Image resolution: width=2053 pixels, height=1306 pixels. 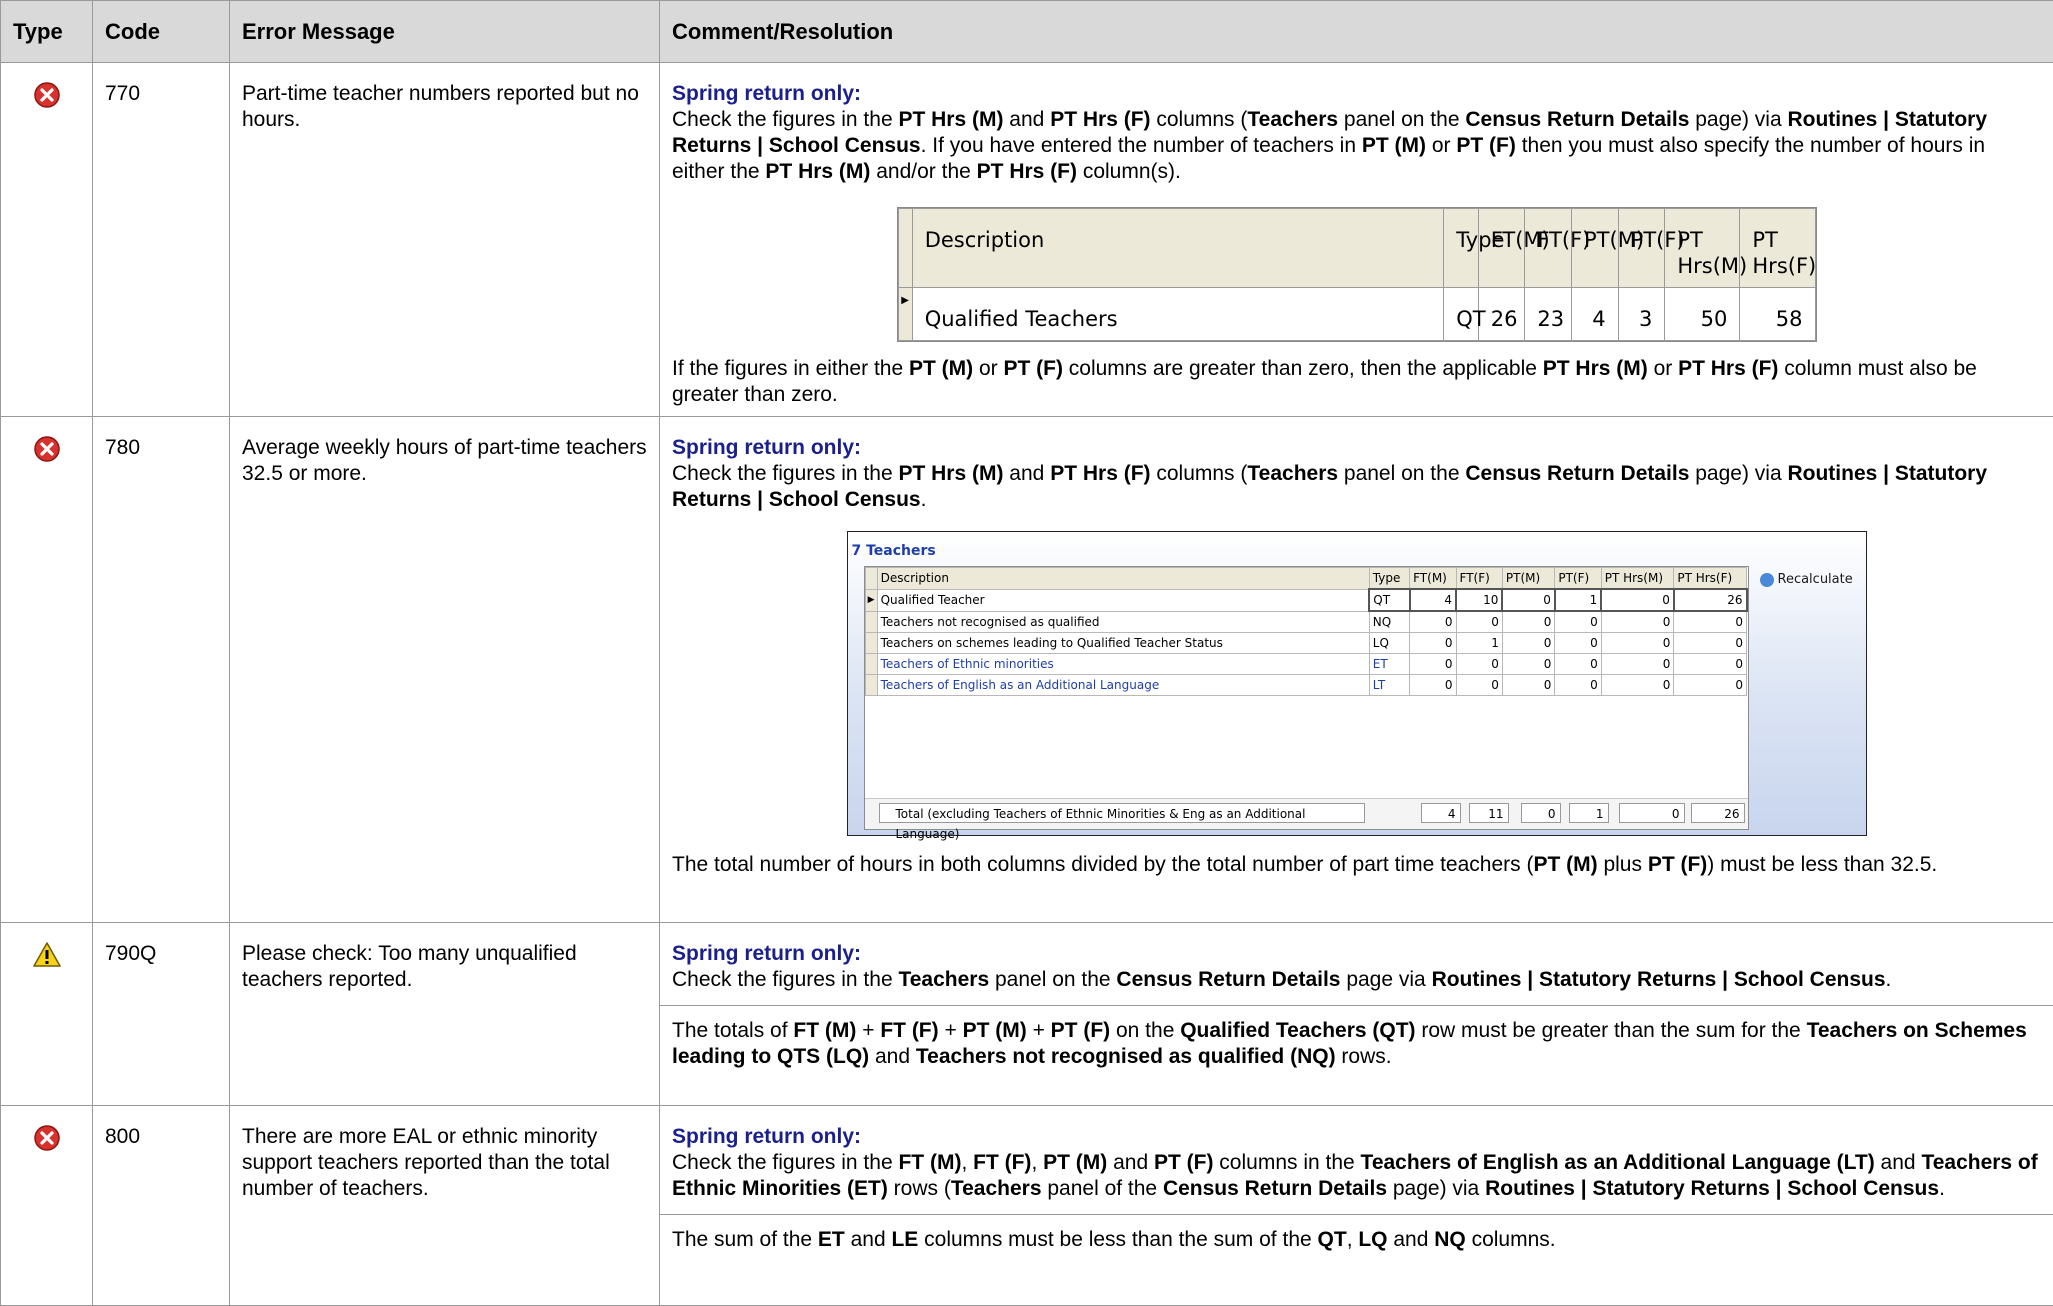 What do you see at coordinates (1479, 600) in the screenshot?
I see `grid-cell: 10` at bounding box center [1479, 600].